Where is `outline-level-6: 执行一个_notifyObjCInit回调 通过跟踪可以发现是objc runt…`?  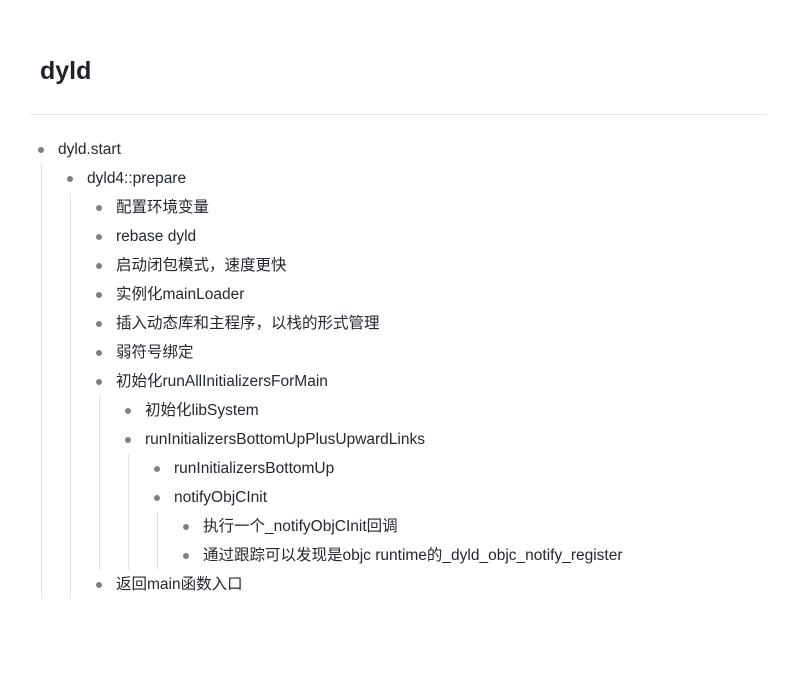
outline-level-6: 执行一个_notifyObjCInit回调 通过跟踪可以发现是objc runt… is located at coordinates (463, 541).